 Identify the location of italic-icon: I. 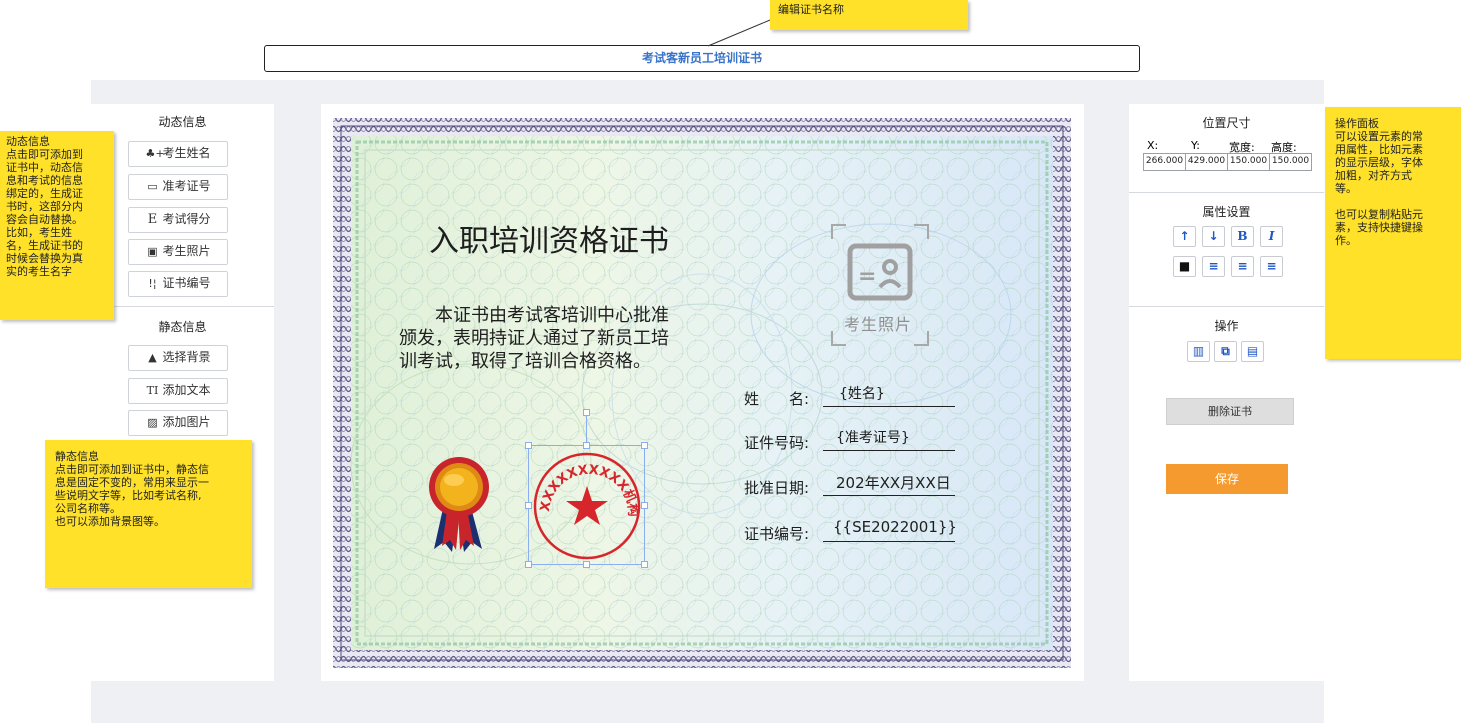
(1271, 236).